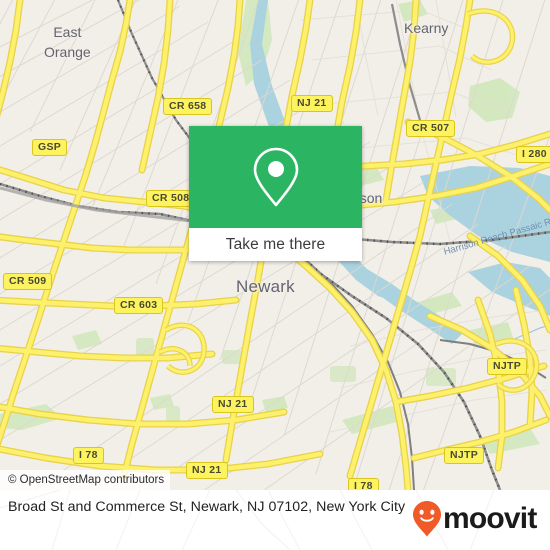  What do you see at coordinates (507, 366) in the screenshot?
I see `route-shield-njtp-upper: NJTP` at bounding box center [507, 366].